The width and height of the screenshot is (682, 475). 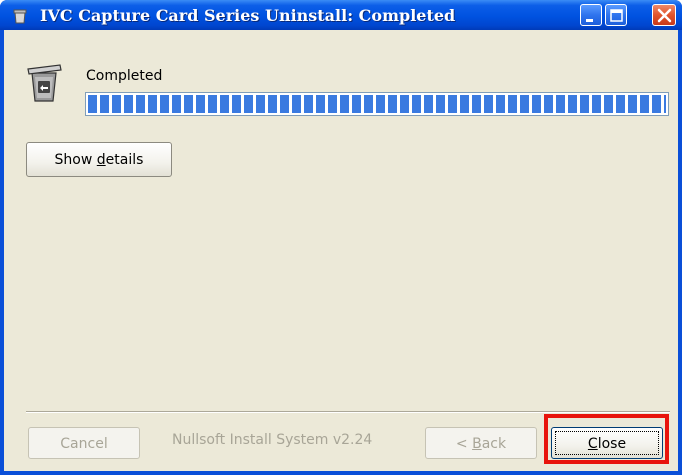 What do you see at coordinates (348, 412) in the screenshot?
I see `footer-divider` at bounding box center [348, 412].